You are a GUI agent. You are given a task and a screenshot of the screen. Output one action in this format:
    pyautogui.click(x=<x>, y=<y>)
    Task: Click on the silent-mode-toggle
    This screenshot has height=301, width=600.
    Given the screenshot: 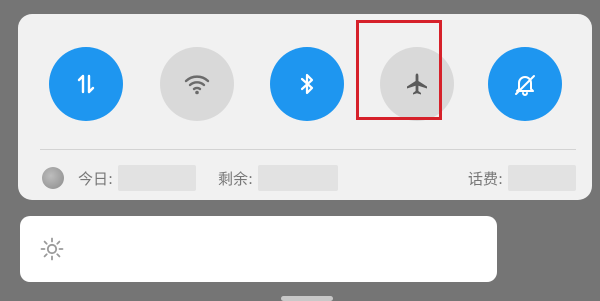 What is the action you would take?
    pyautogui.click(x=525, y=84)
    